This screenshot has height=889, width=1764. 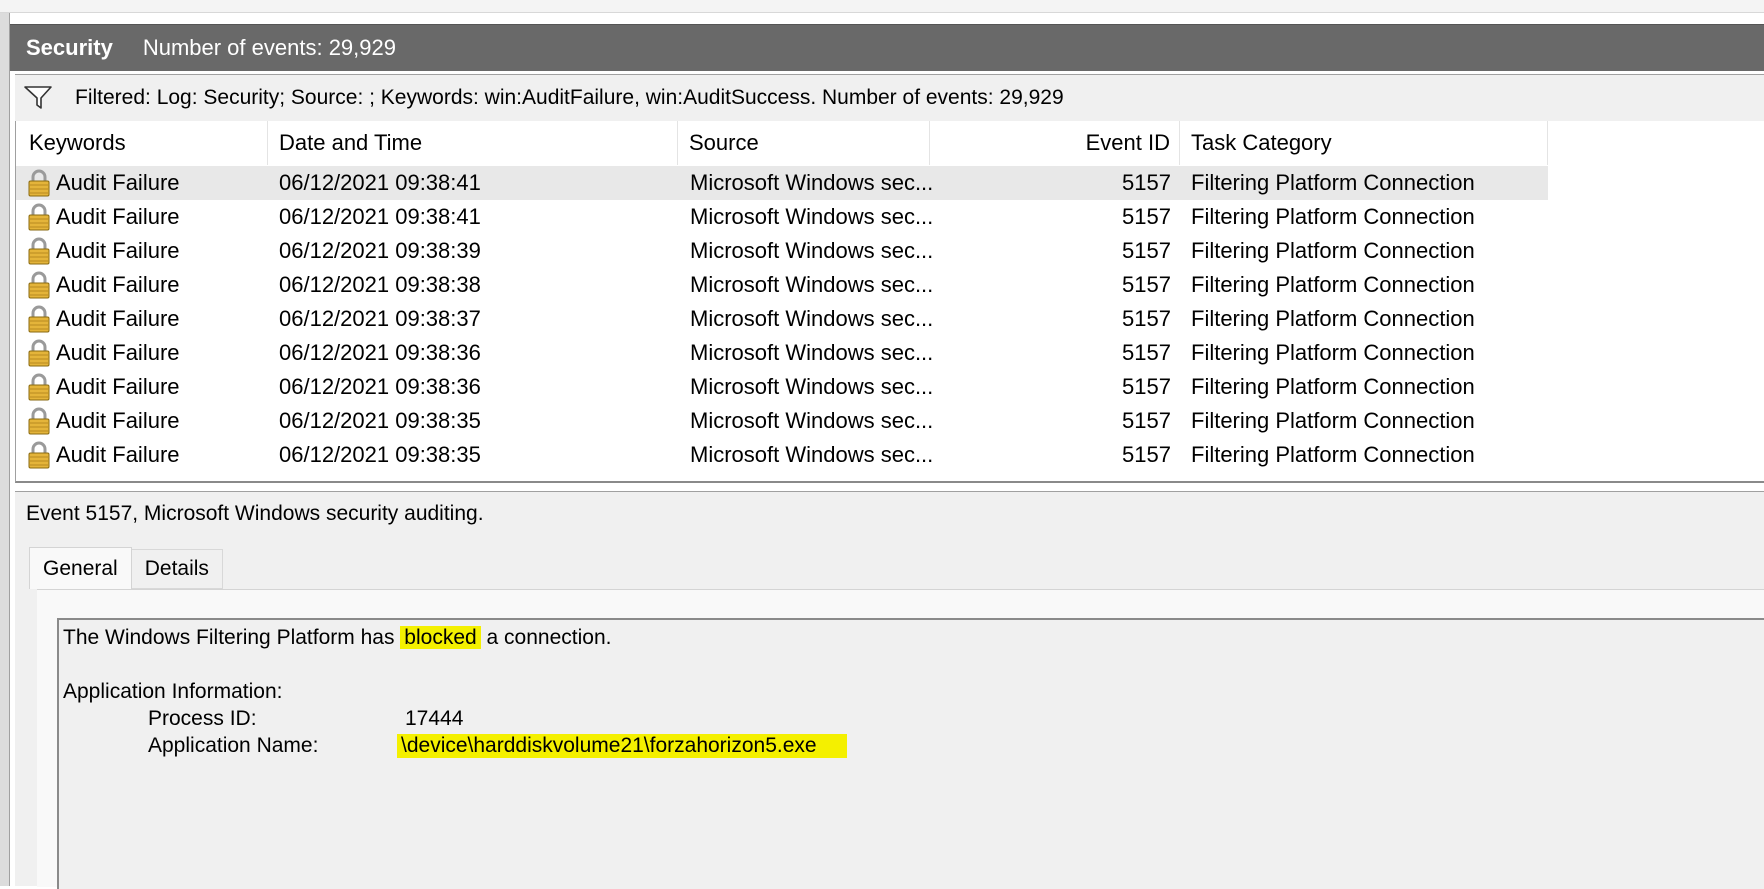 I want to click on column-header-date-time: Date and Time, so click(x=473, y=143).